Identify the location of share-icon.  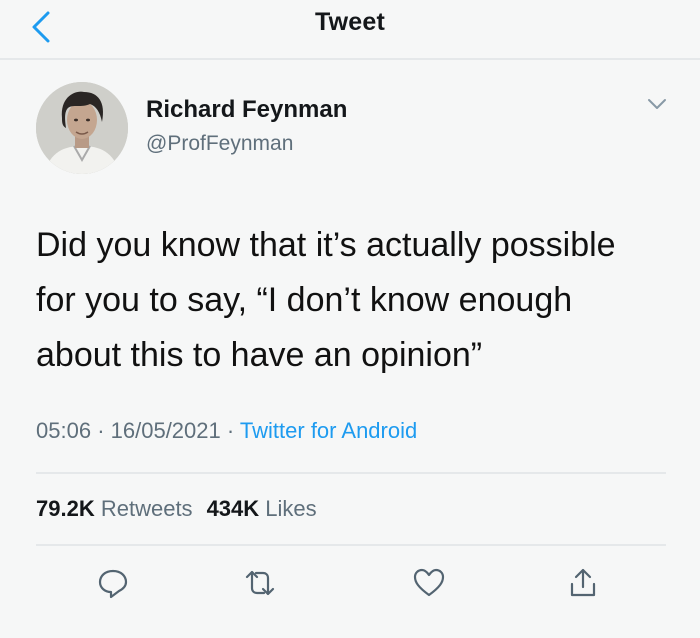
(583, 582).